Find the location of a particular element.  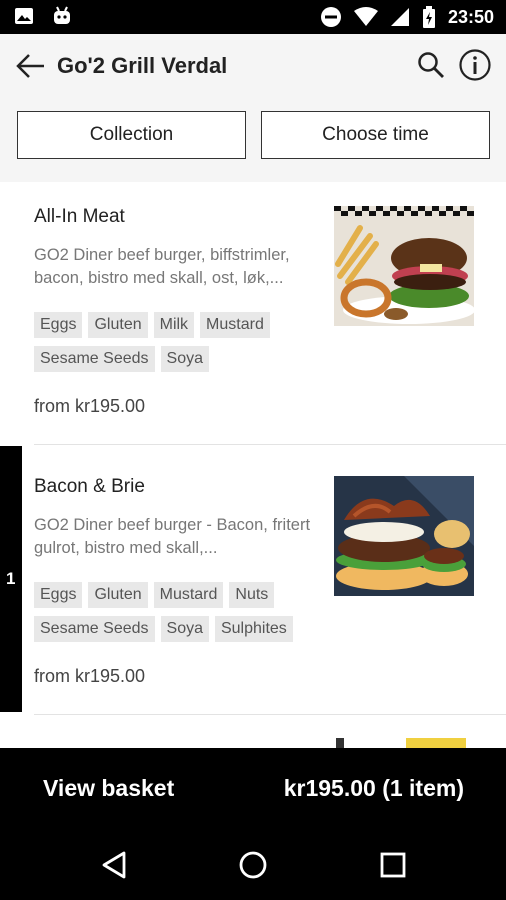

app-bar: Go'2 Grill Verdal is located at coordinates (253, 66).